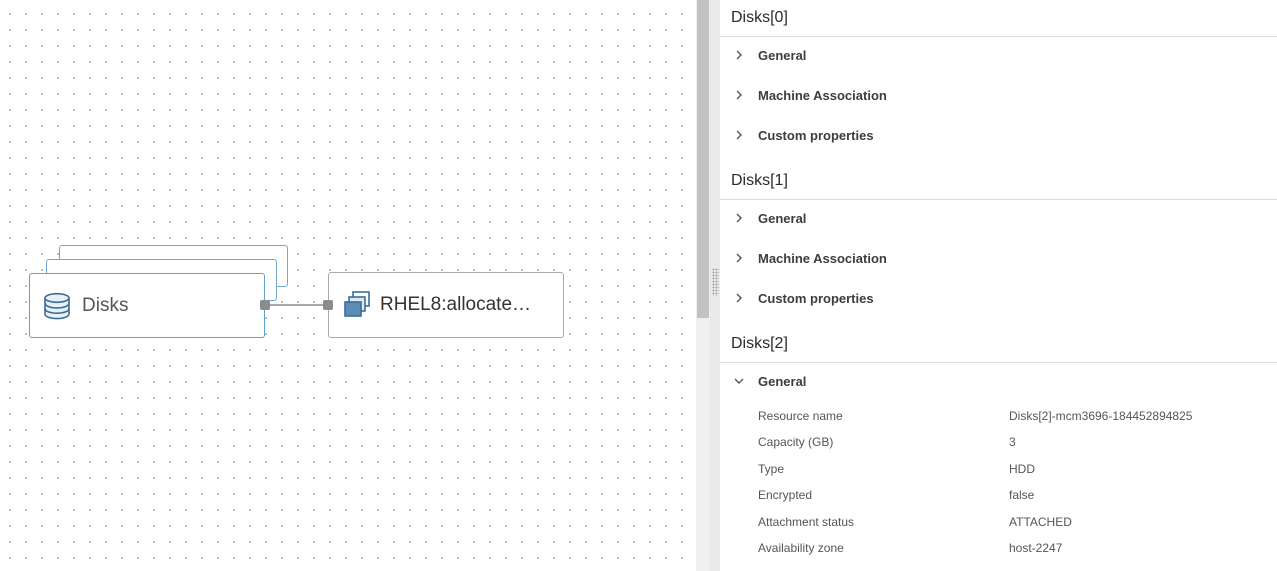 The image size is (1277, 571). I want to click on connector-layer, so click(296, 305).